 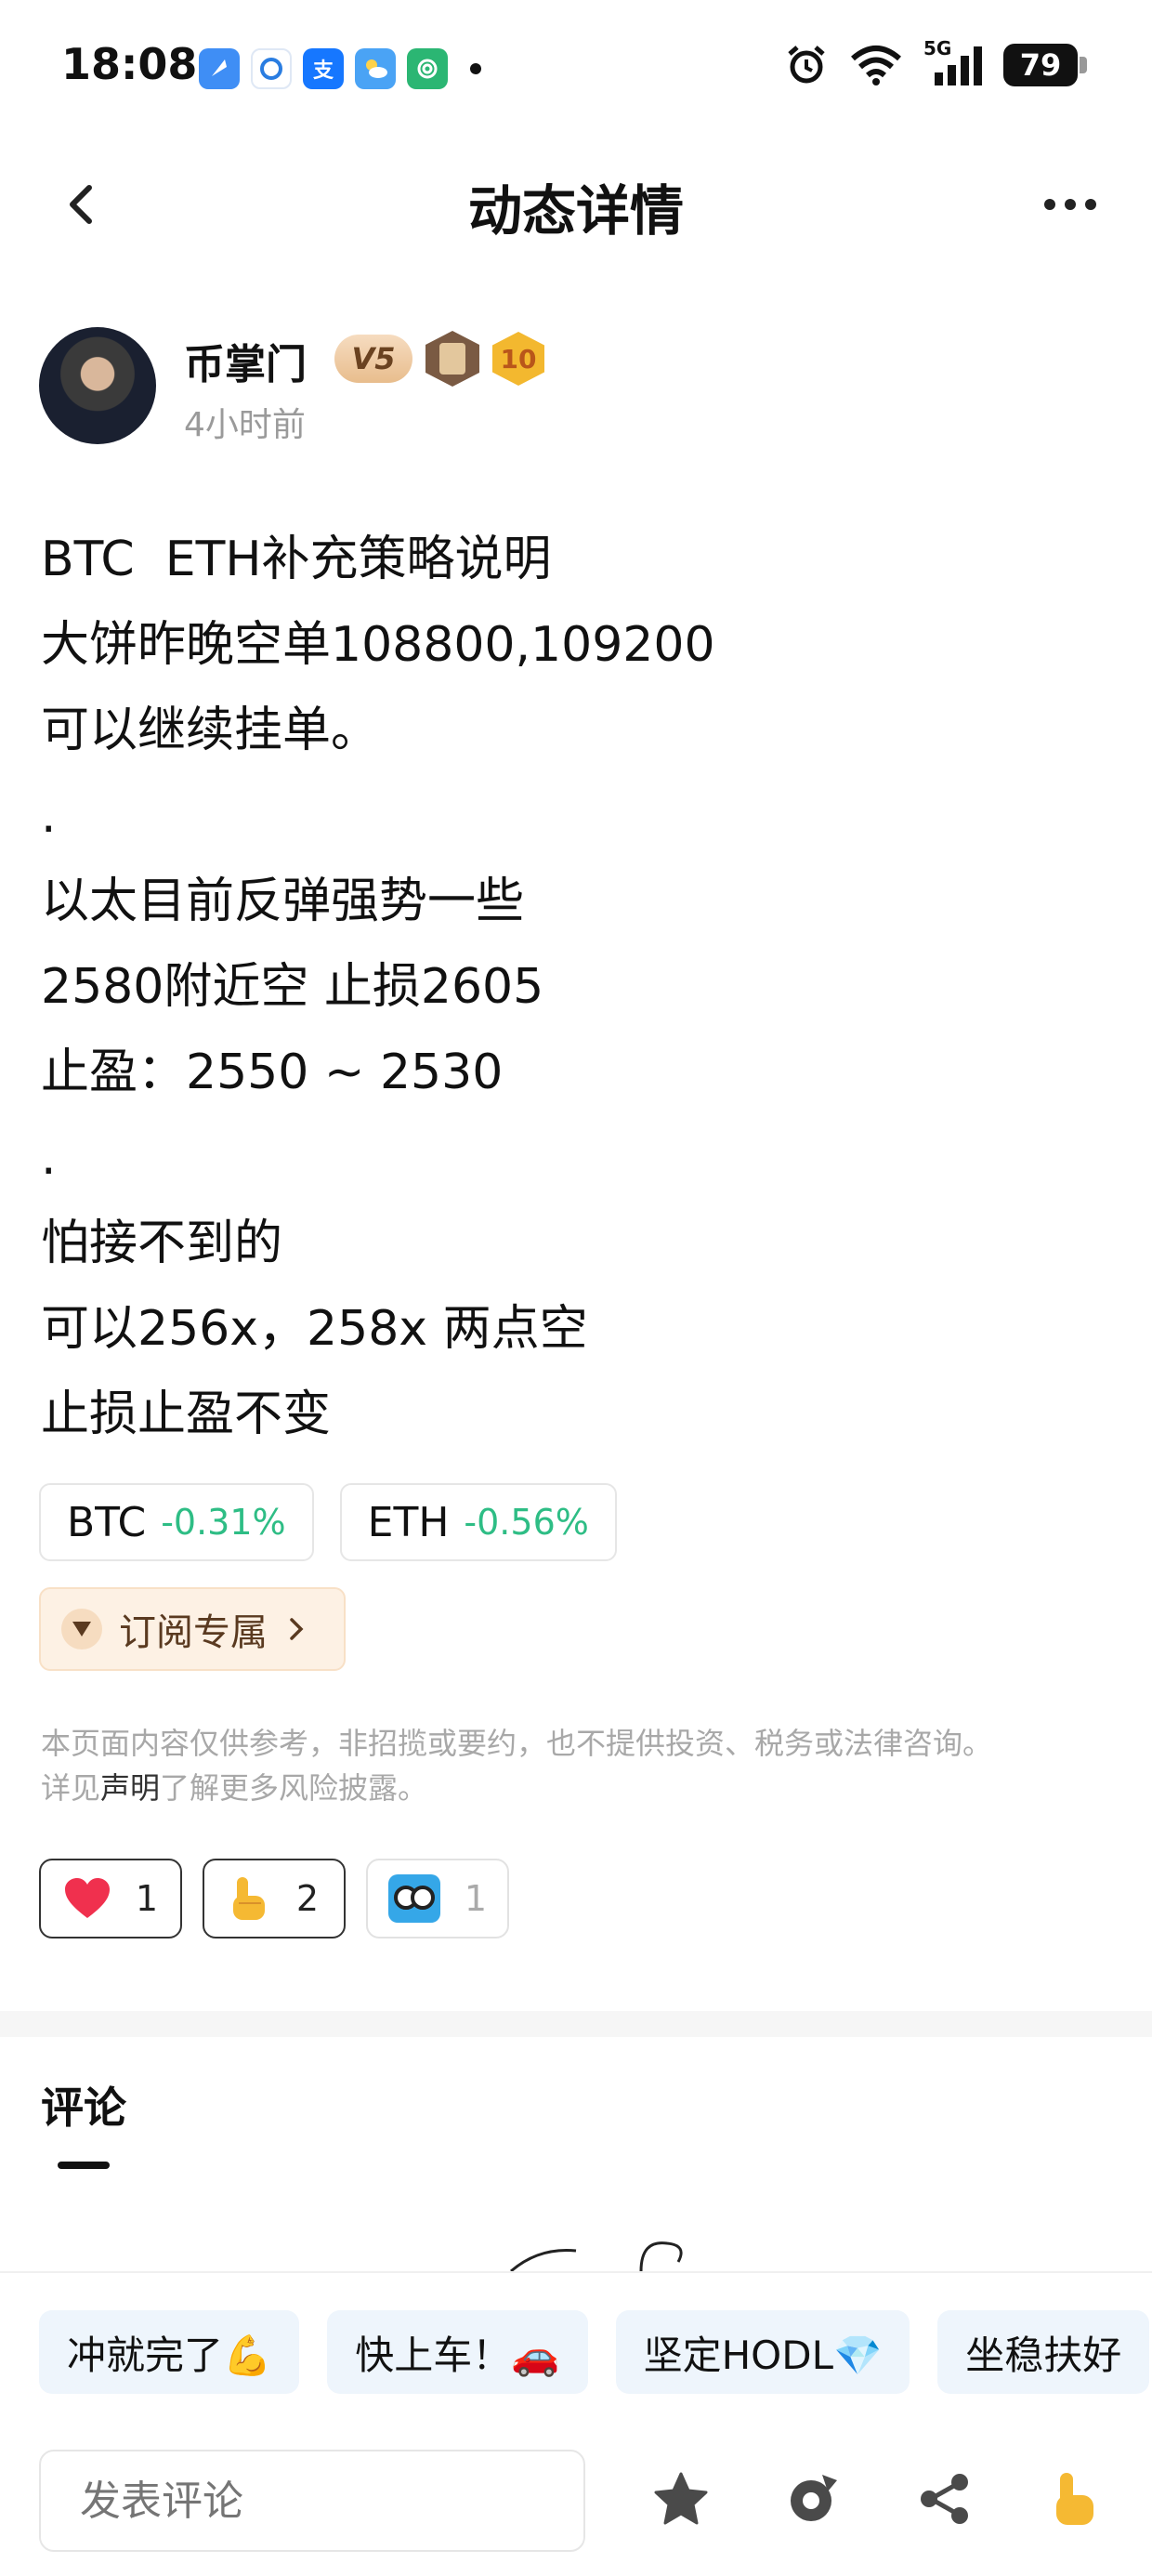 I want to click on blue-feather-icon, so click(x=219, y=68).